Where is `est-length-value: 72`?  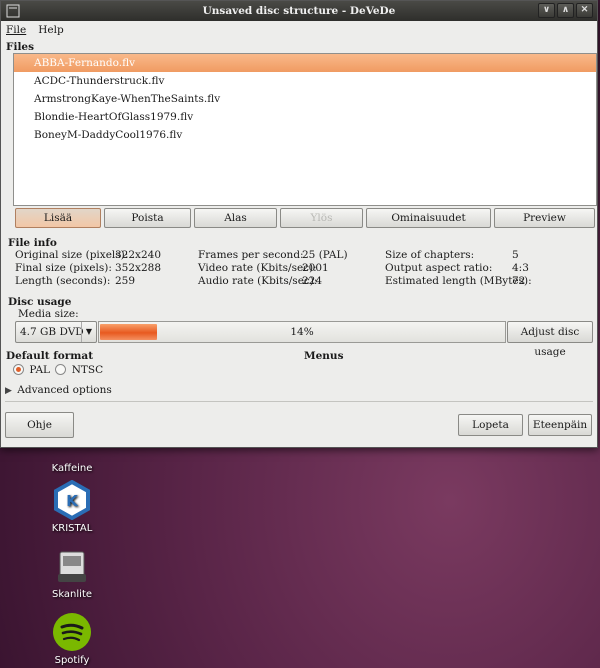
est-length-value: 72 is located at coordinates (519, 281).